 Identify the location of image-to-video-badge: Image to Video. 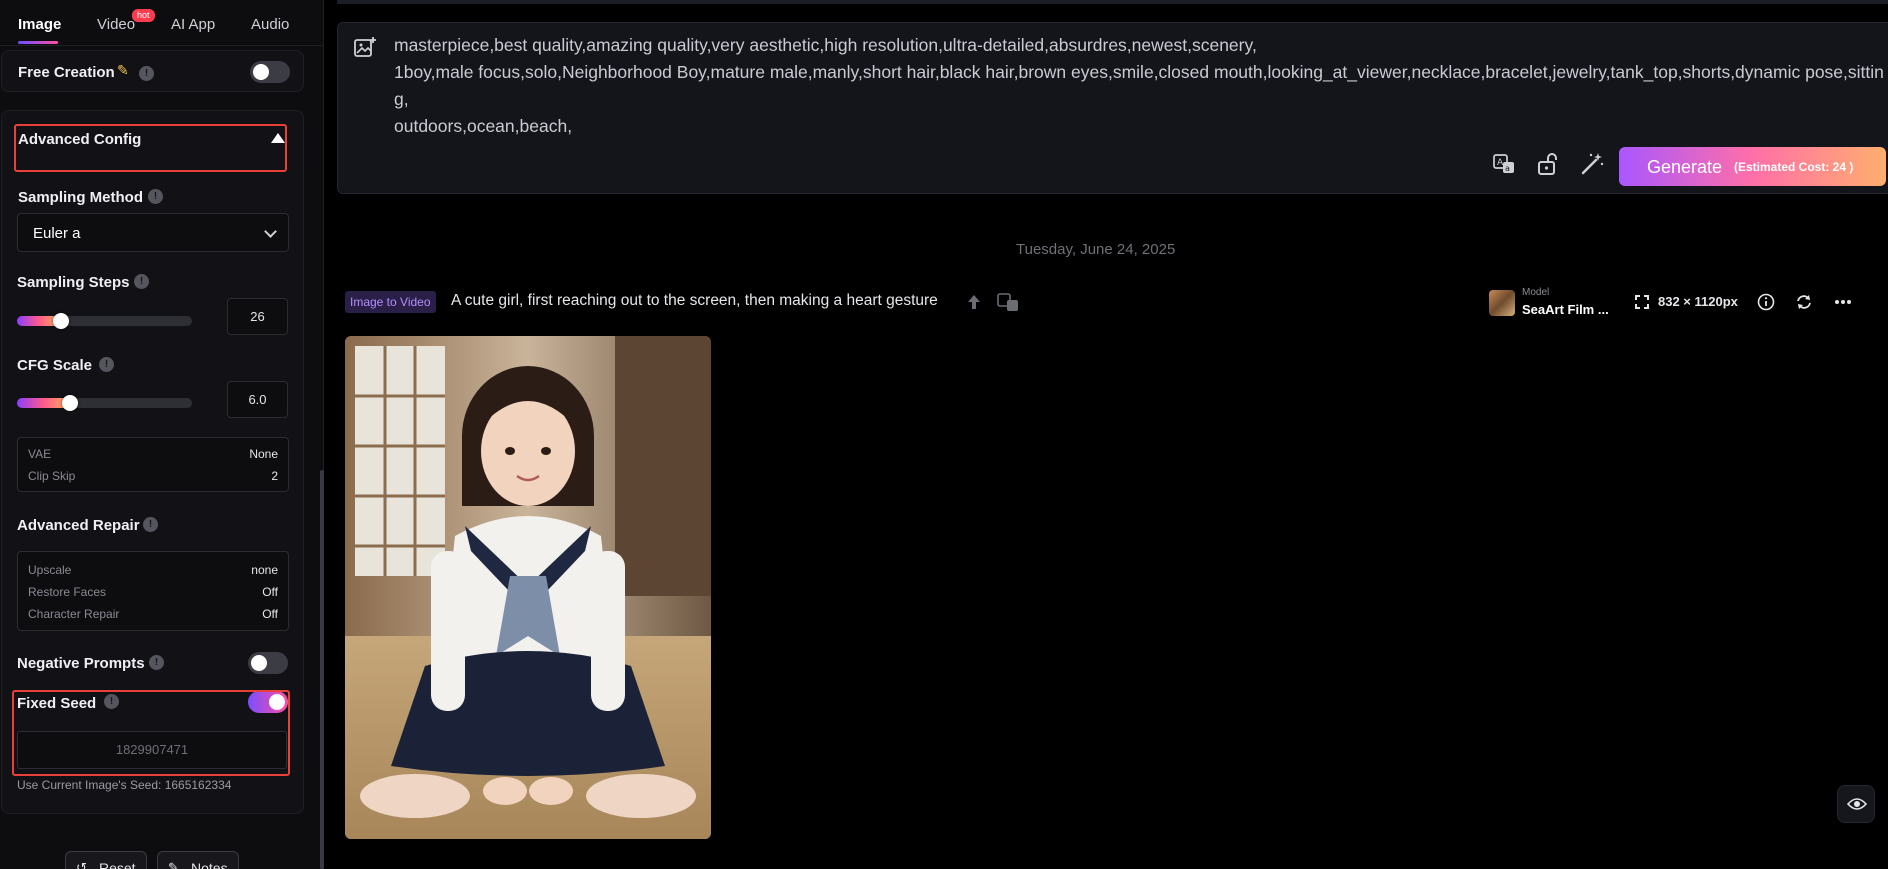
(390, 302).